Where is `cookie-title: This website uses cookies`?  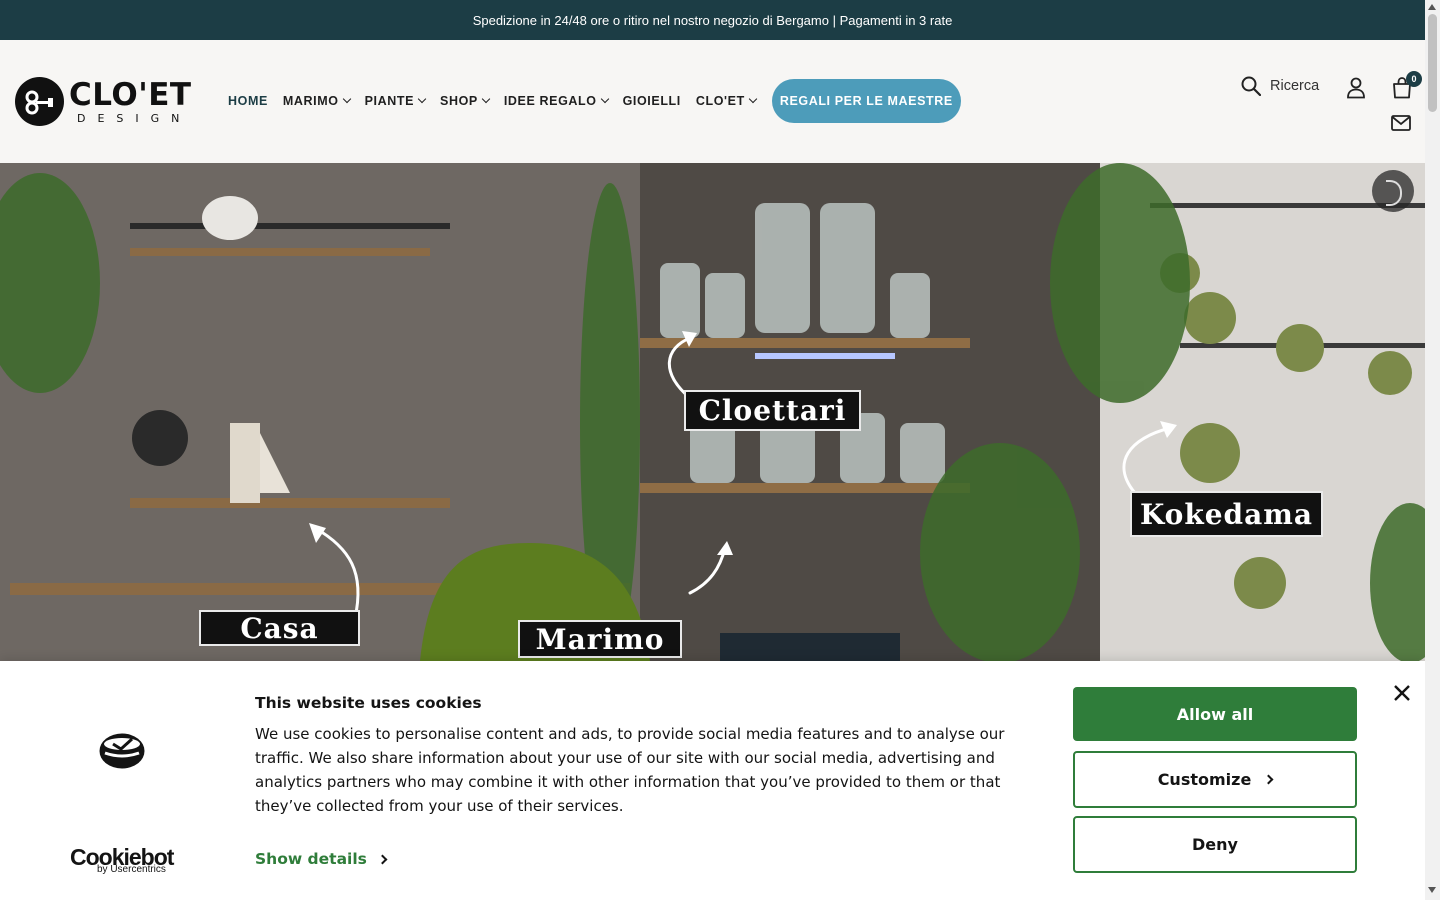 cookie-title: This website uses cookies is located at coordinates (368, 703).